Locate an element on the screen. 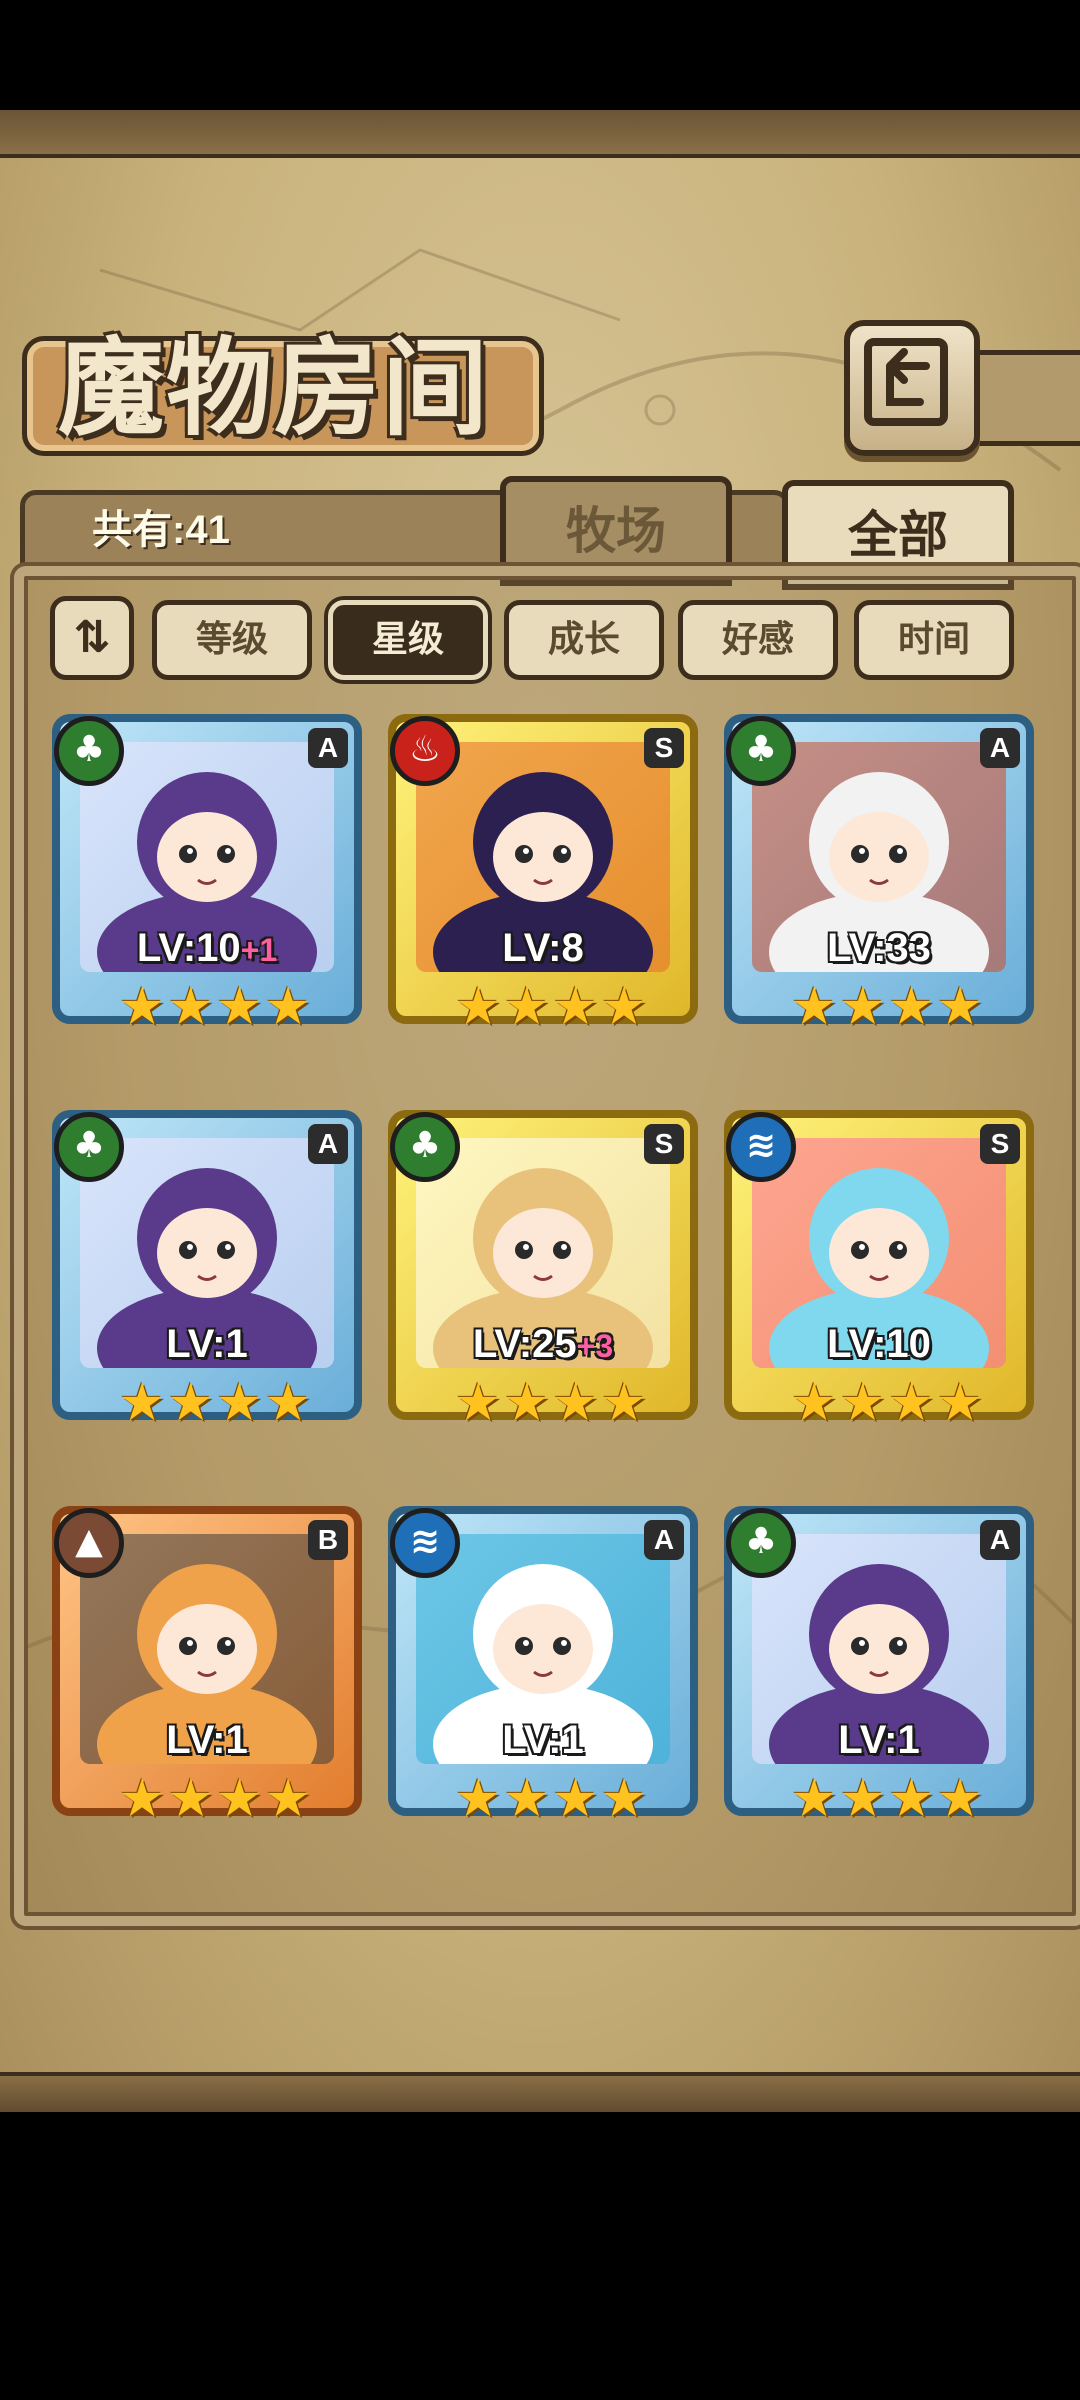  monster-card: ♨ S LV:8 ★ ★ ★ ★ is located at coordinates (543, 874).